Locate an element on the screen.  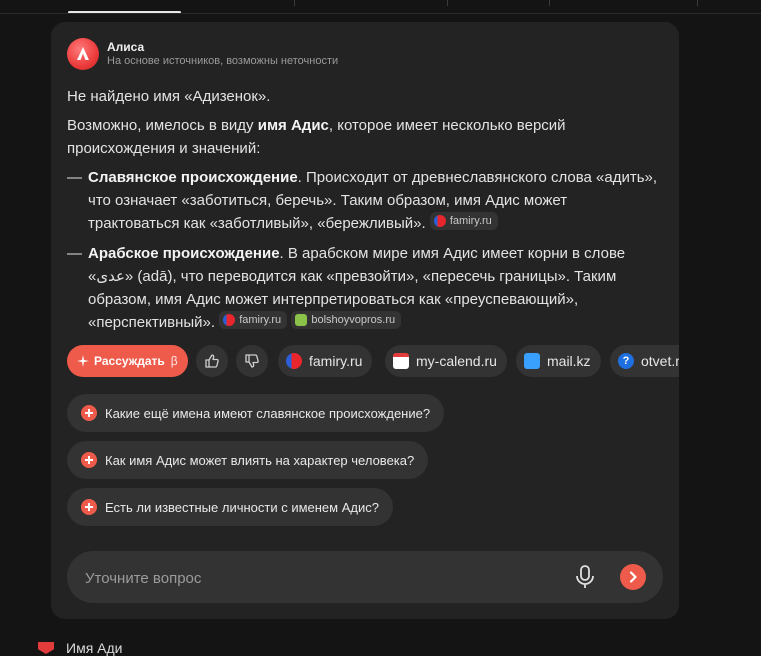
dislike-button is located at coordinates (252, 361).